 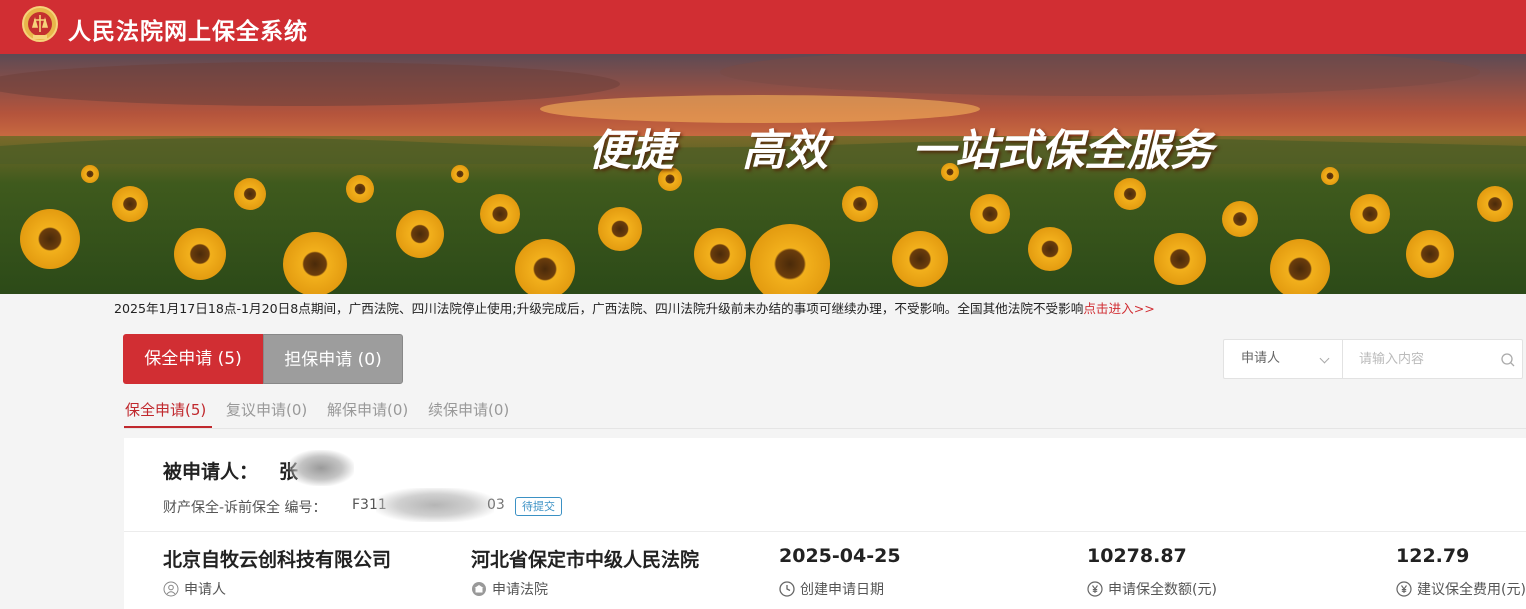 What do you see at coordinates (171, 589) in the screenshot?
I see `user-icon` at bounding box center [171, 589].